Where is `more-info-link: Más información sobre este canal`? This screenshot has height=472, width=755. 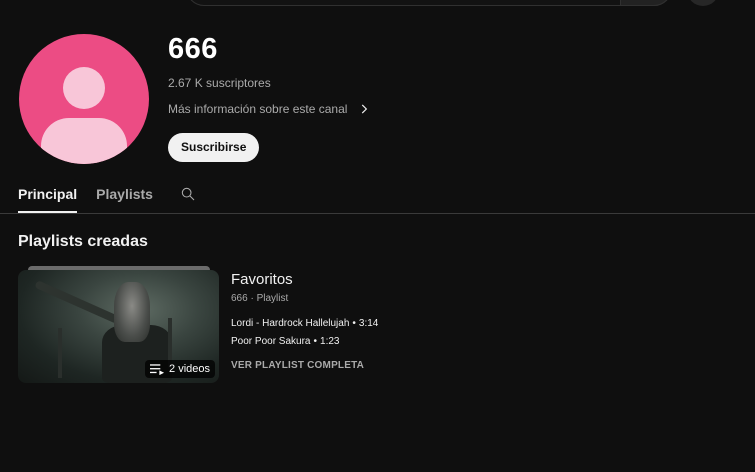
more-info-link: Más información sobre este canal is located at coordinates (269, 109).